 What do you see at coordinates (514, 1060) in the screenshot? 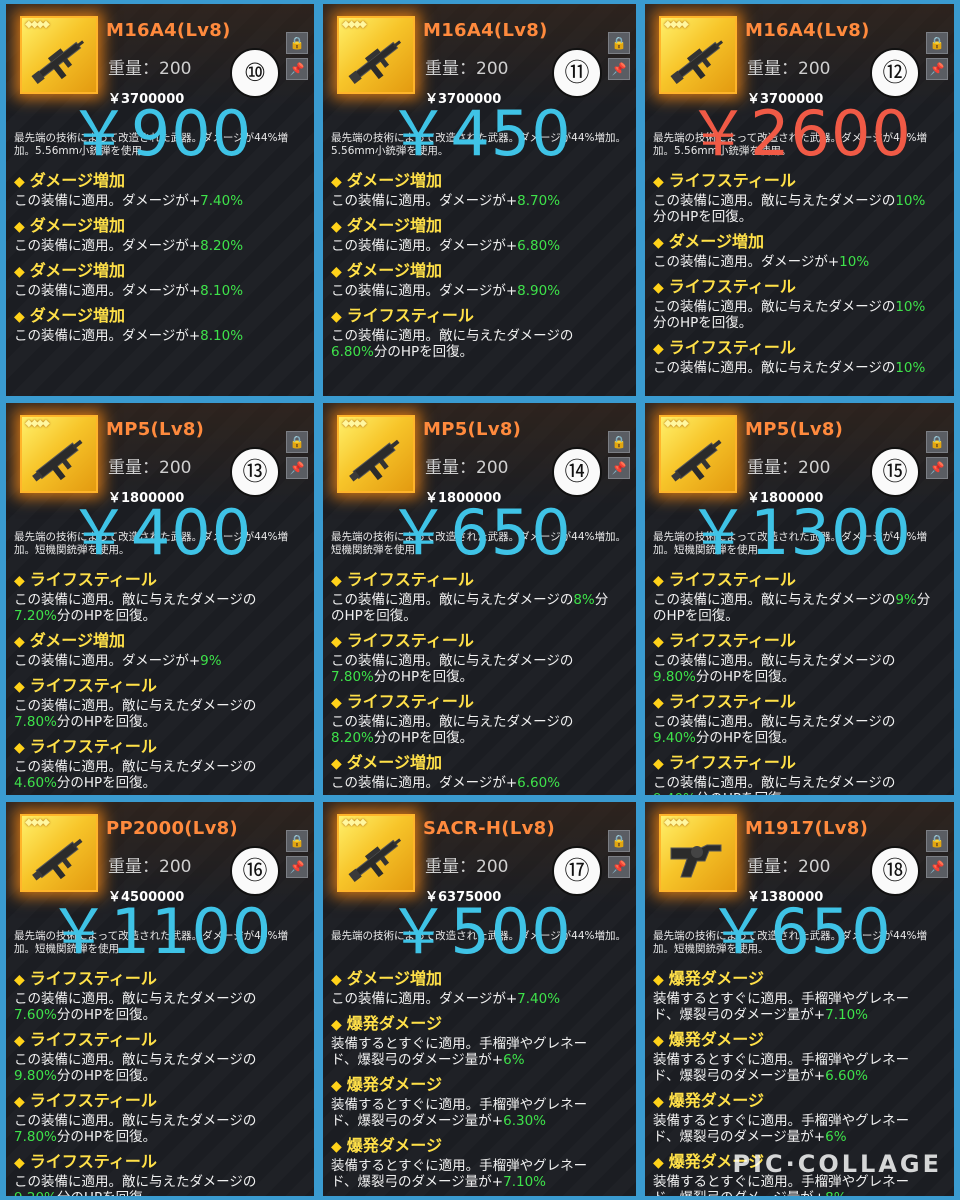
I see `perk-value: 6%` at bounding box center [514, 1060].